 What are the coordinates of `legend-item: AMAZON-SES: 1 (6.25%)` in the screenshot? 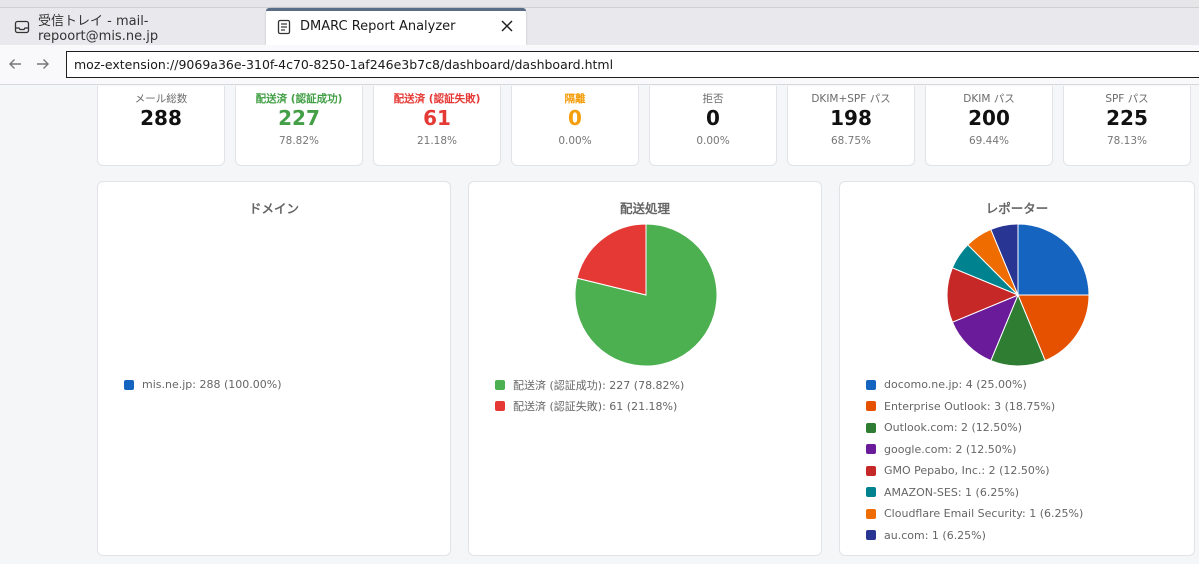 It's located at (974, 493).